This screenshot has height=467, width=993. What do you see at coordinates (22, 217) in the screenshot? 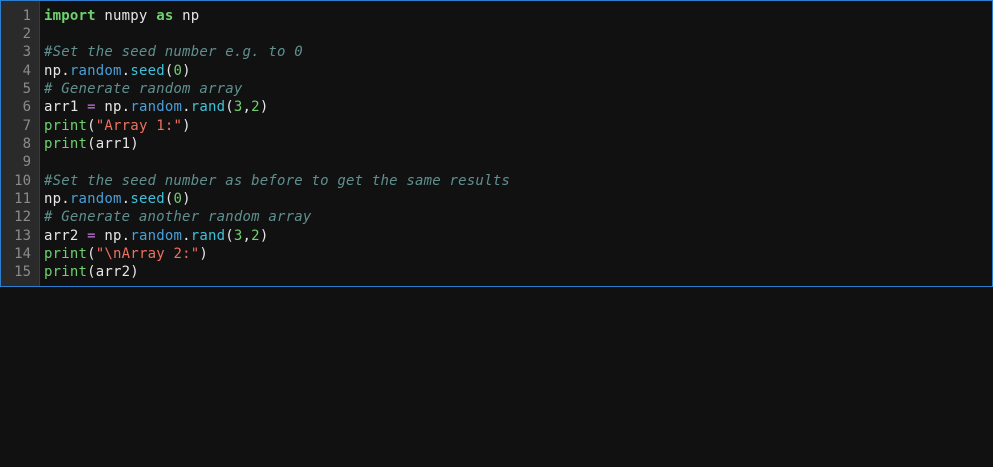
I see `line-number: 12` at bounding box center [22, 217].